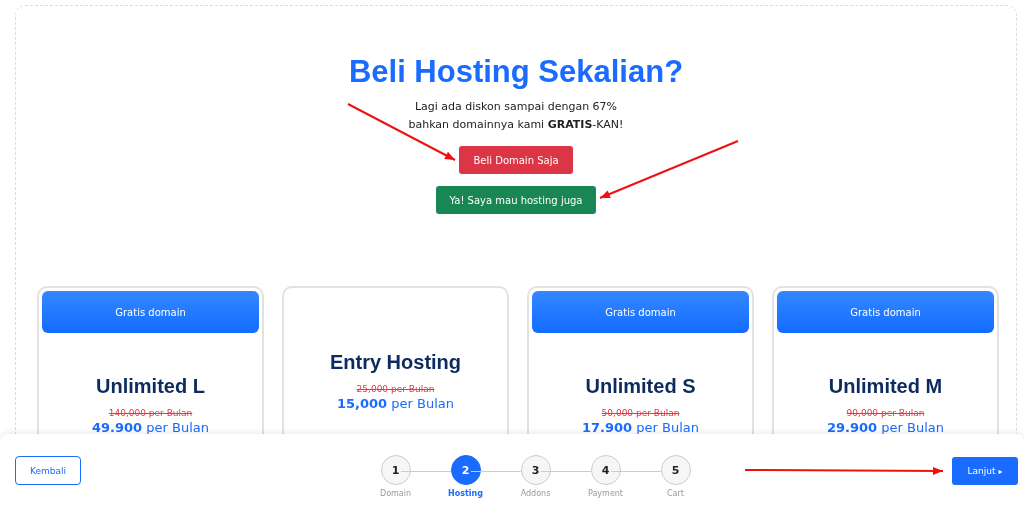 This screenshot has width=1024, height=507. Describe the element at coordinates (640, 386) in the screenshot. I see `plan-name: Unlimited S` at that location.